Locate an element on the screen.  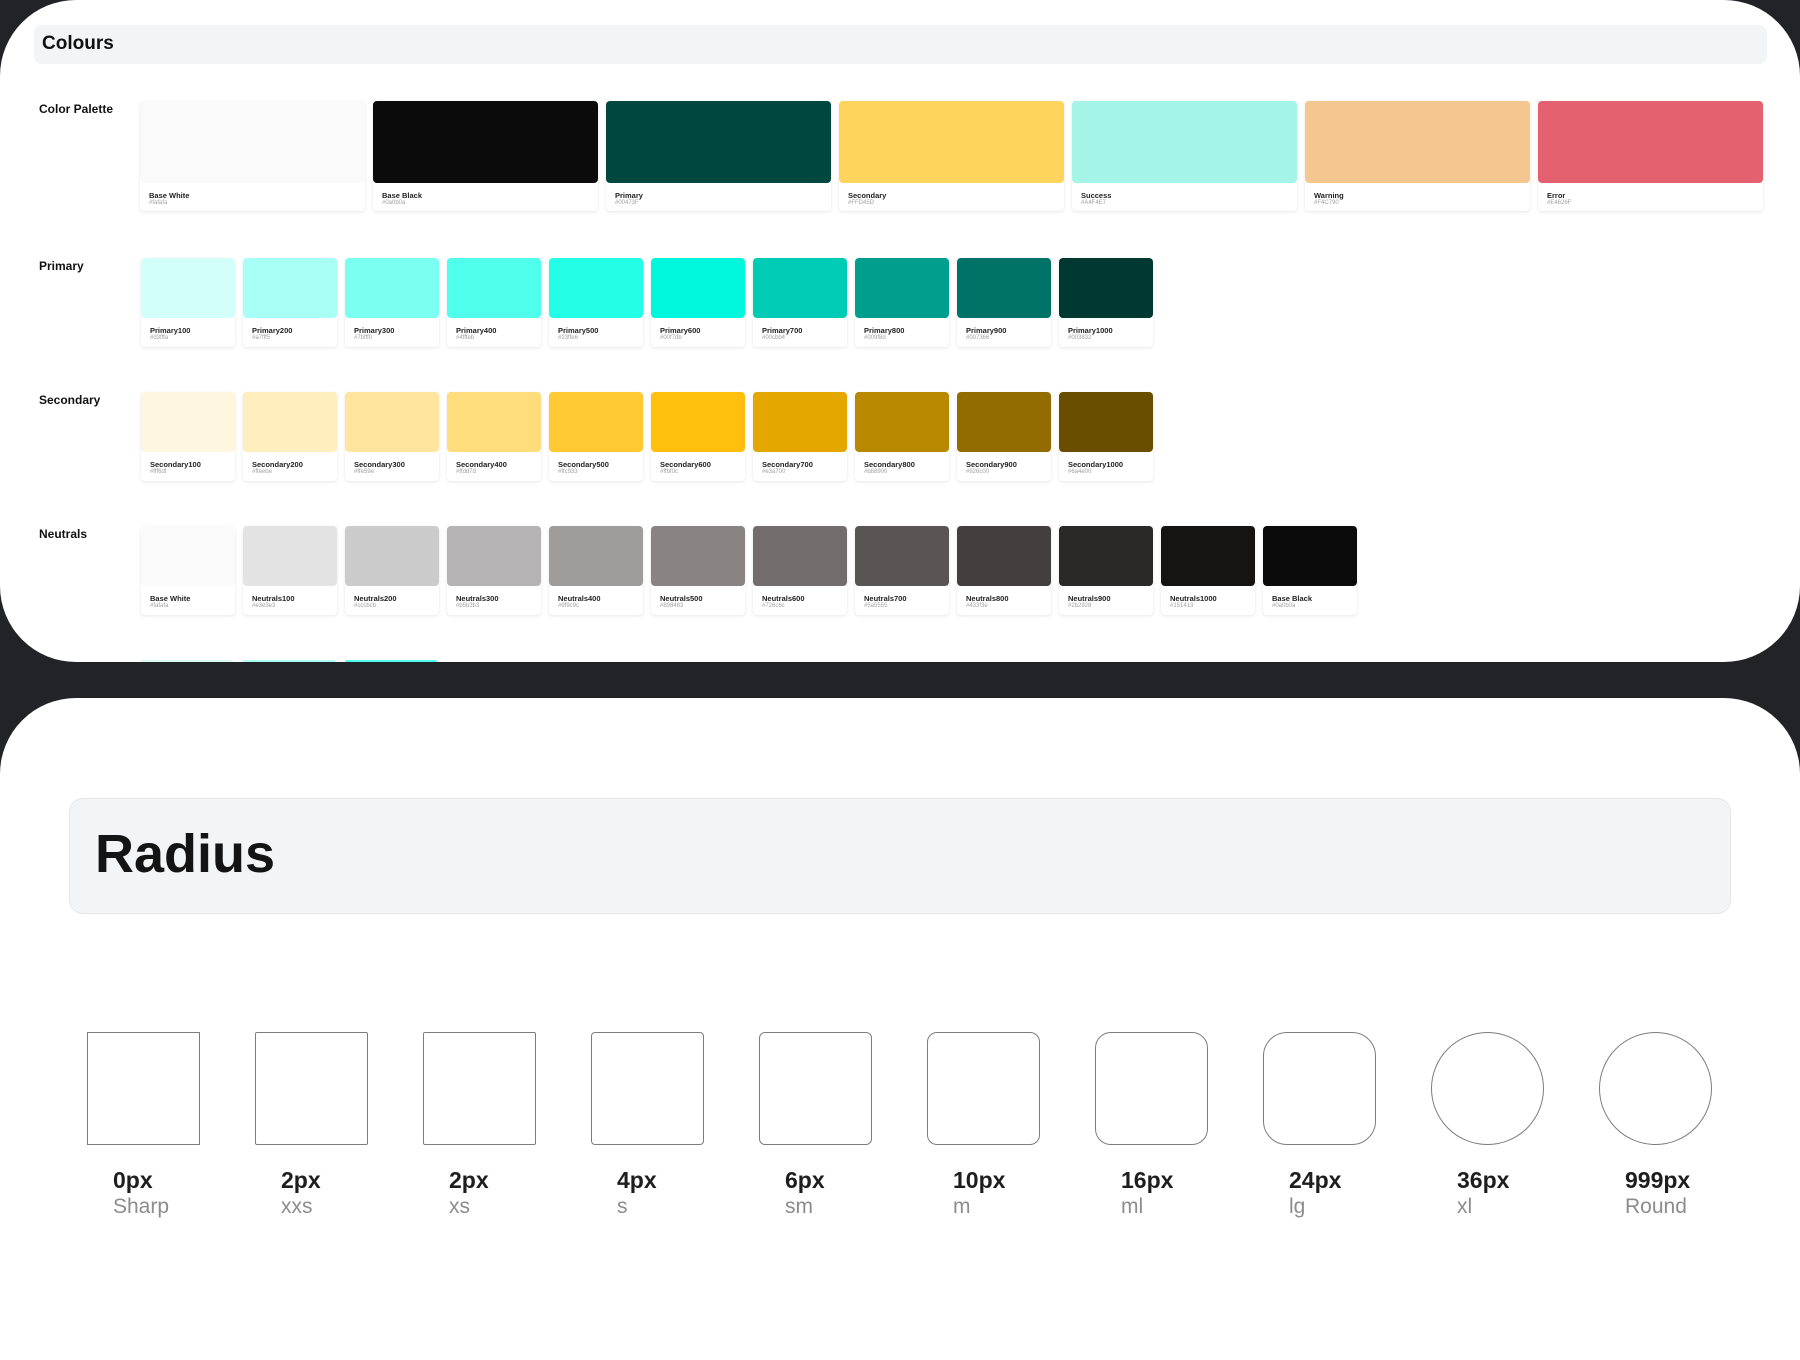
swatch-name: Neutrals100 is located at coordinates (273, 598).